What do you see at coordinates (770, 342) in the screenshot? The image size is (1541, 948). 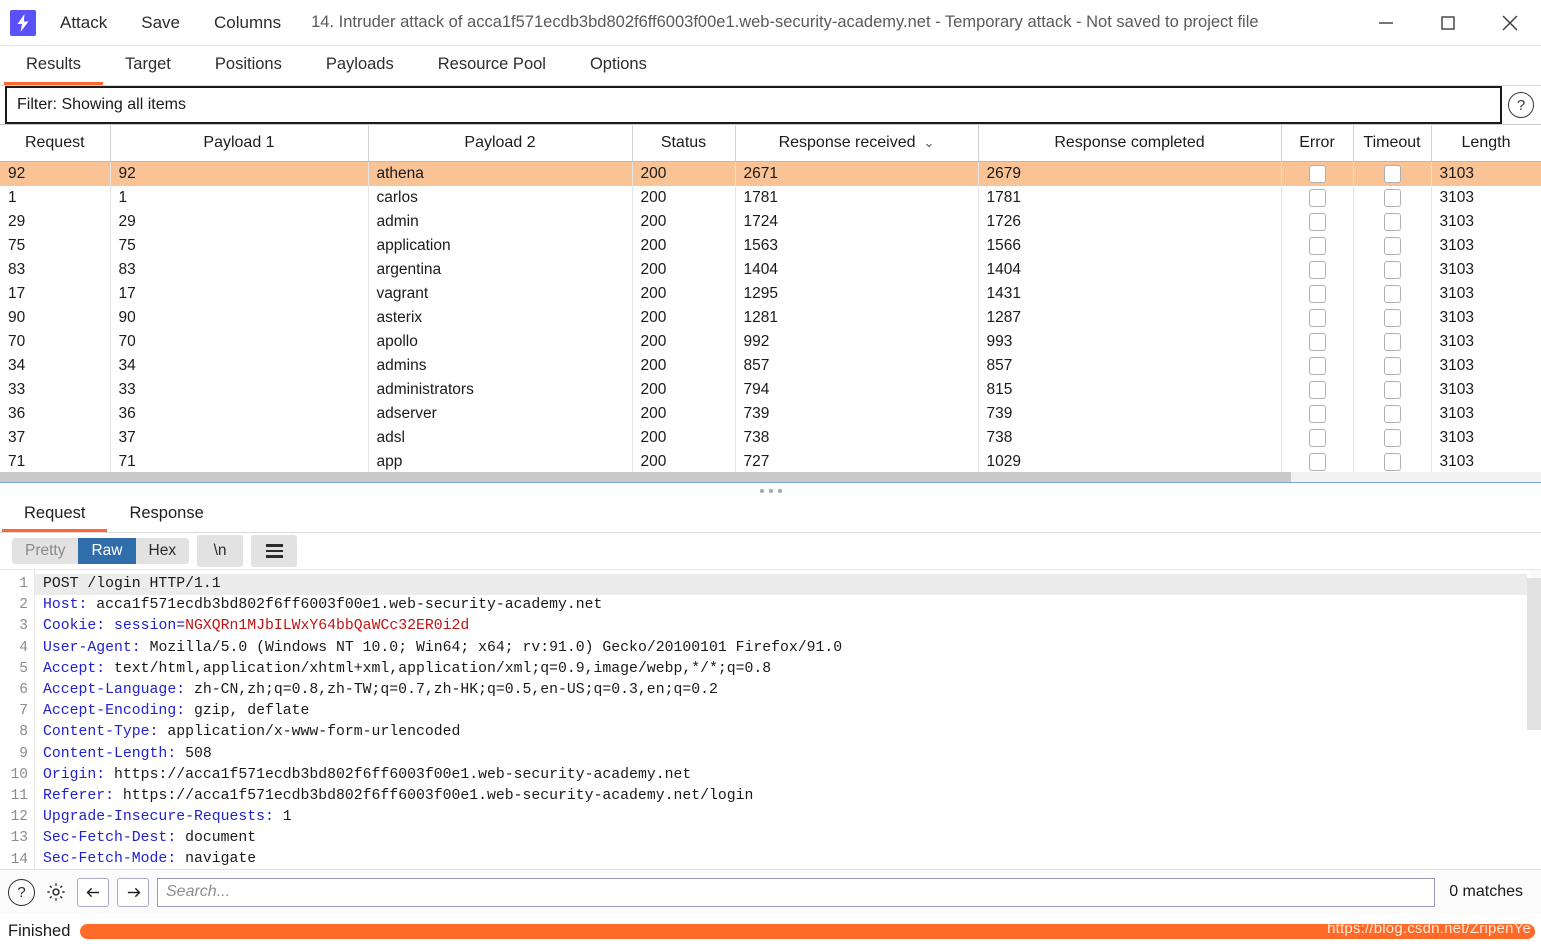 I see `table-row: 70 70 apollo 200 992 993 3103` at bounding box center [770, 342].